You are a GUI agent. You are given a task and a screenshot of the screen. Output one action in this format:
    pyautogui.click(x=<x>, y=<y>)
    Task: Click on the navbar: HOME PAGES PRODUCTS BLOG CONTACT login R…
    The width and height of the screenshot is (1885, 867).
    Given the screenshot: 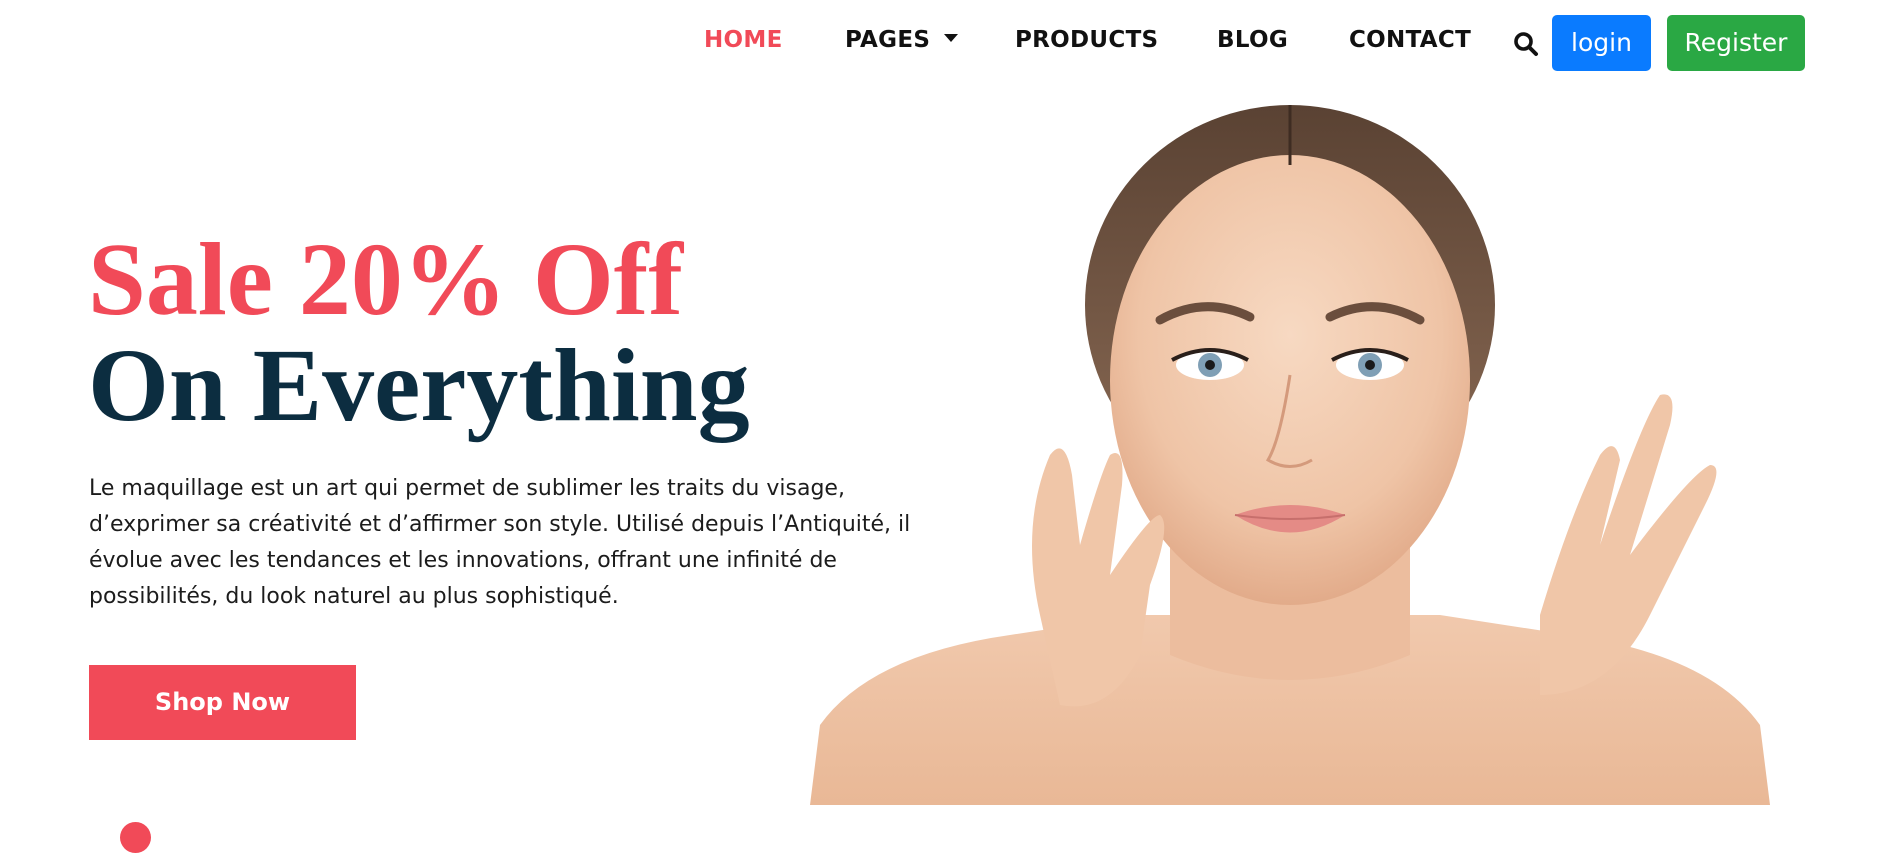 What is the action you would take?
    pyautogui.click(x=942, y=43)
    